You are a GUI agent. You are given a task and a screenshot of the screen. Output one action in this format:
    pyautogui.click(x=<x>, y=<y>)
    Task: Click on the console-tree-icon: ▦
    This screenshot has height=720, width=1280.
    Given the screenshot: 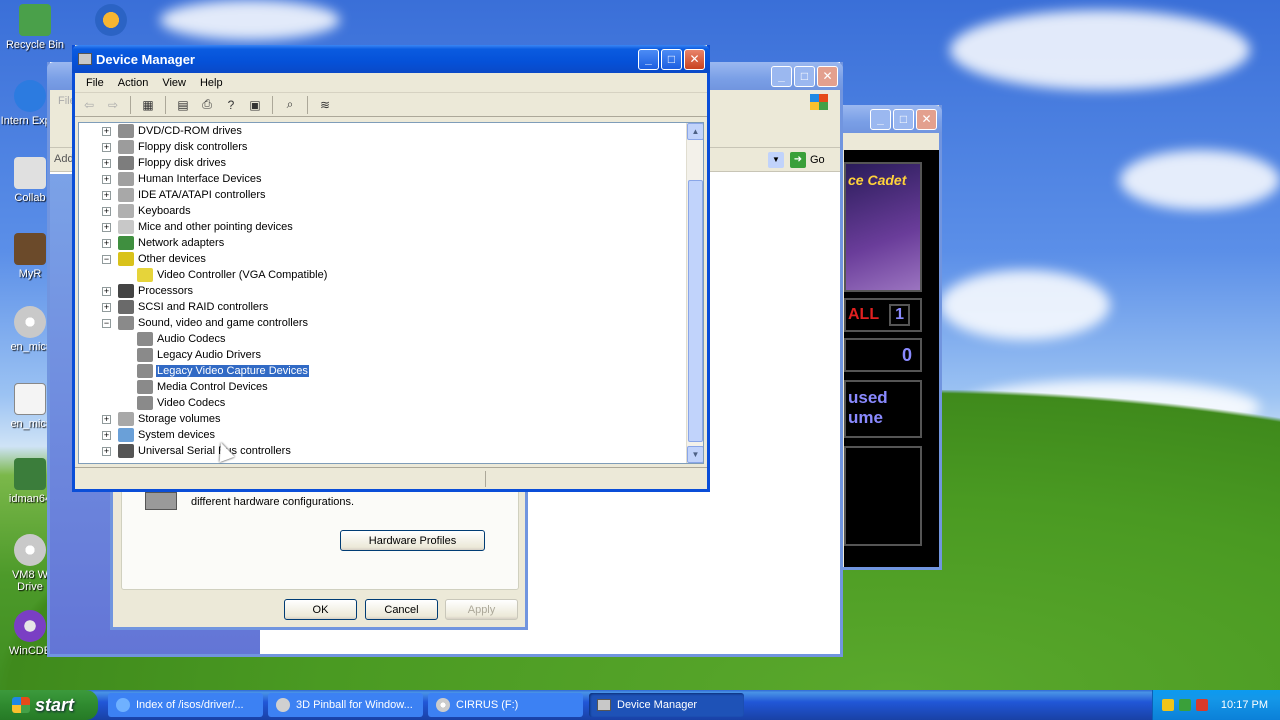 What is the action you would take?
    pyautogui.click(x=148, y=105)
    